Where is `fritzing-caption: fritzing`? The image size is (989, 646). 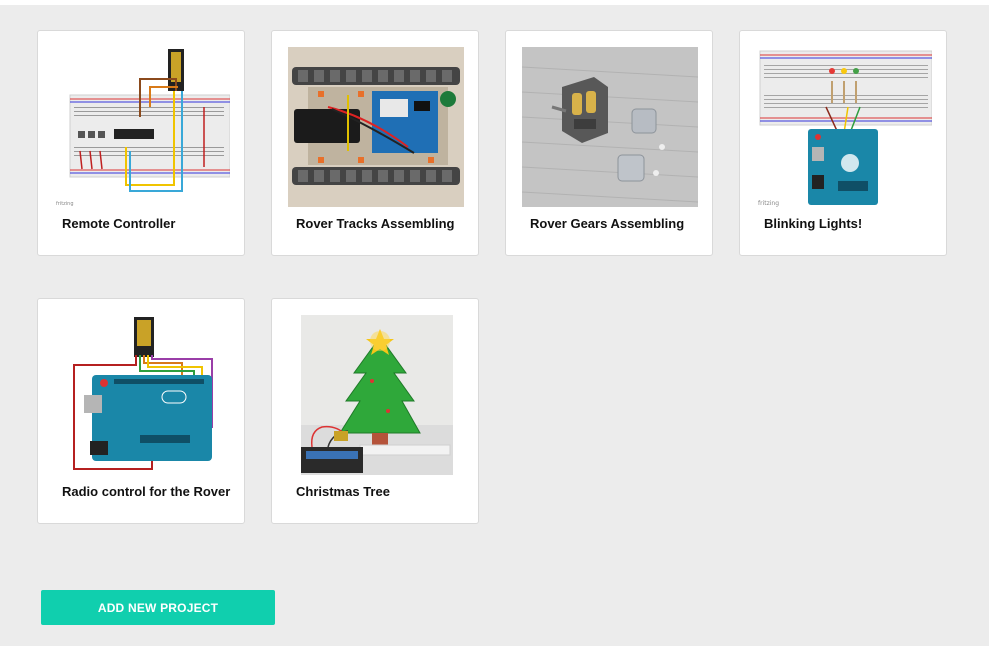 fritzing-caption: fritzing is located at coordinates (768, 203).